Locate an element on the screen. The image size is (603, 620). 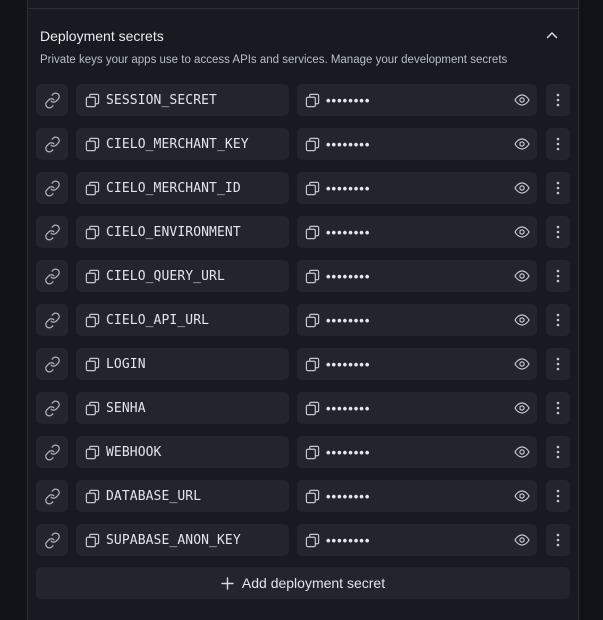
secret-row: CIELO_ENVIRONMENT •••••••• is located at coordinates (303, 238).